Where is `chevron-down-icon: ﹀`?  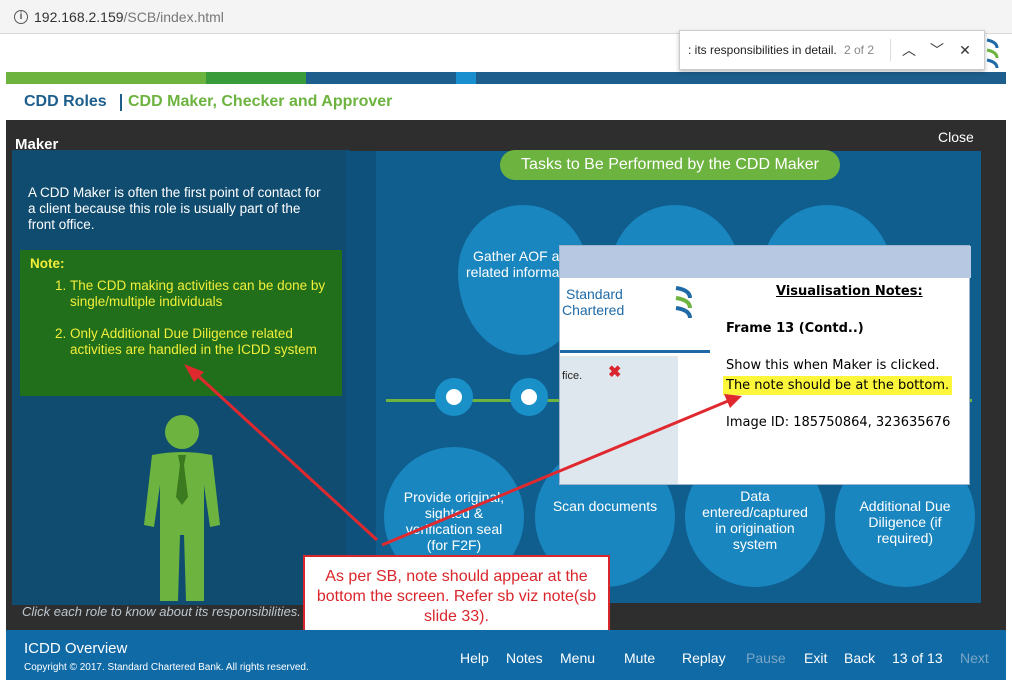 chevron-down-icon: ﹀ is located at coordinates (937, 50).